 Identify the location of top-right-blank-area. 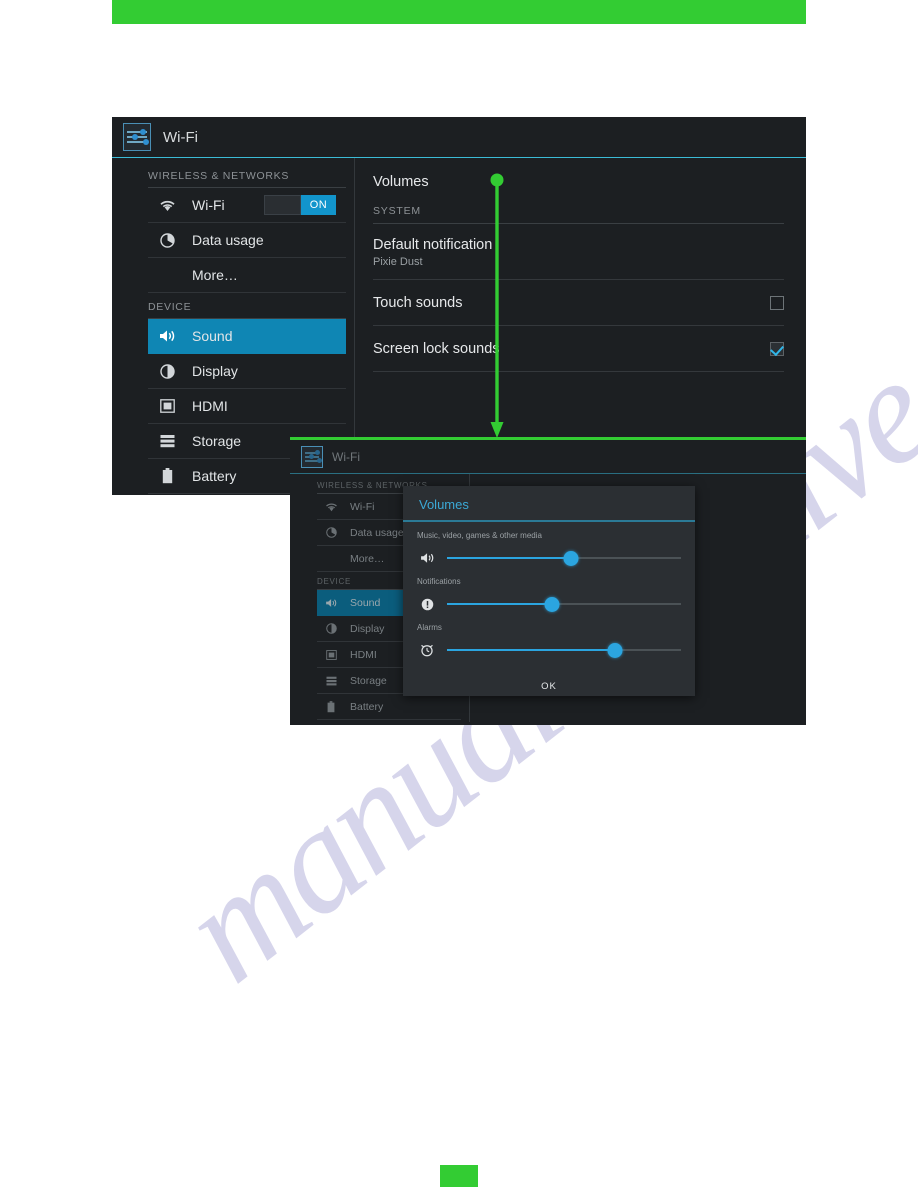
(862, 15).